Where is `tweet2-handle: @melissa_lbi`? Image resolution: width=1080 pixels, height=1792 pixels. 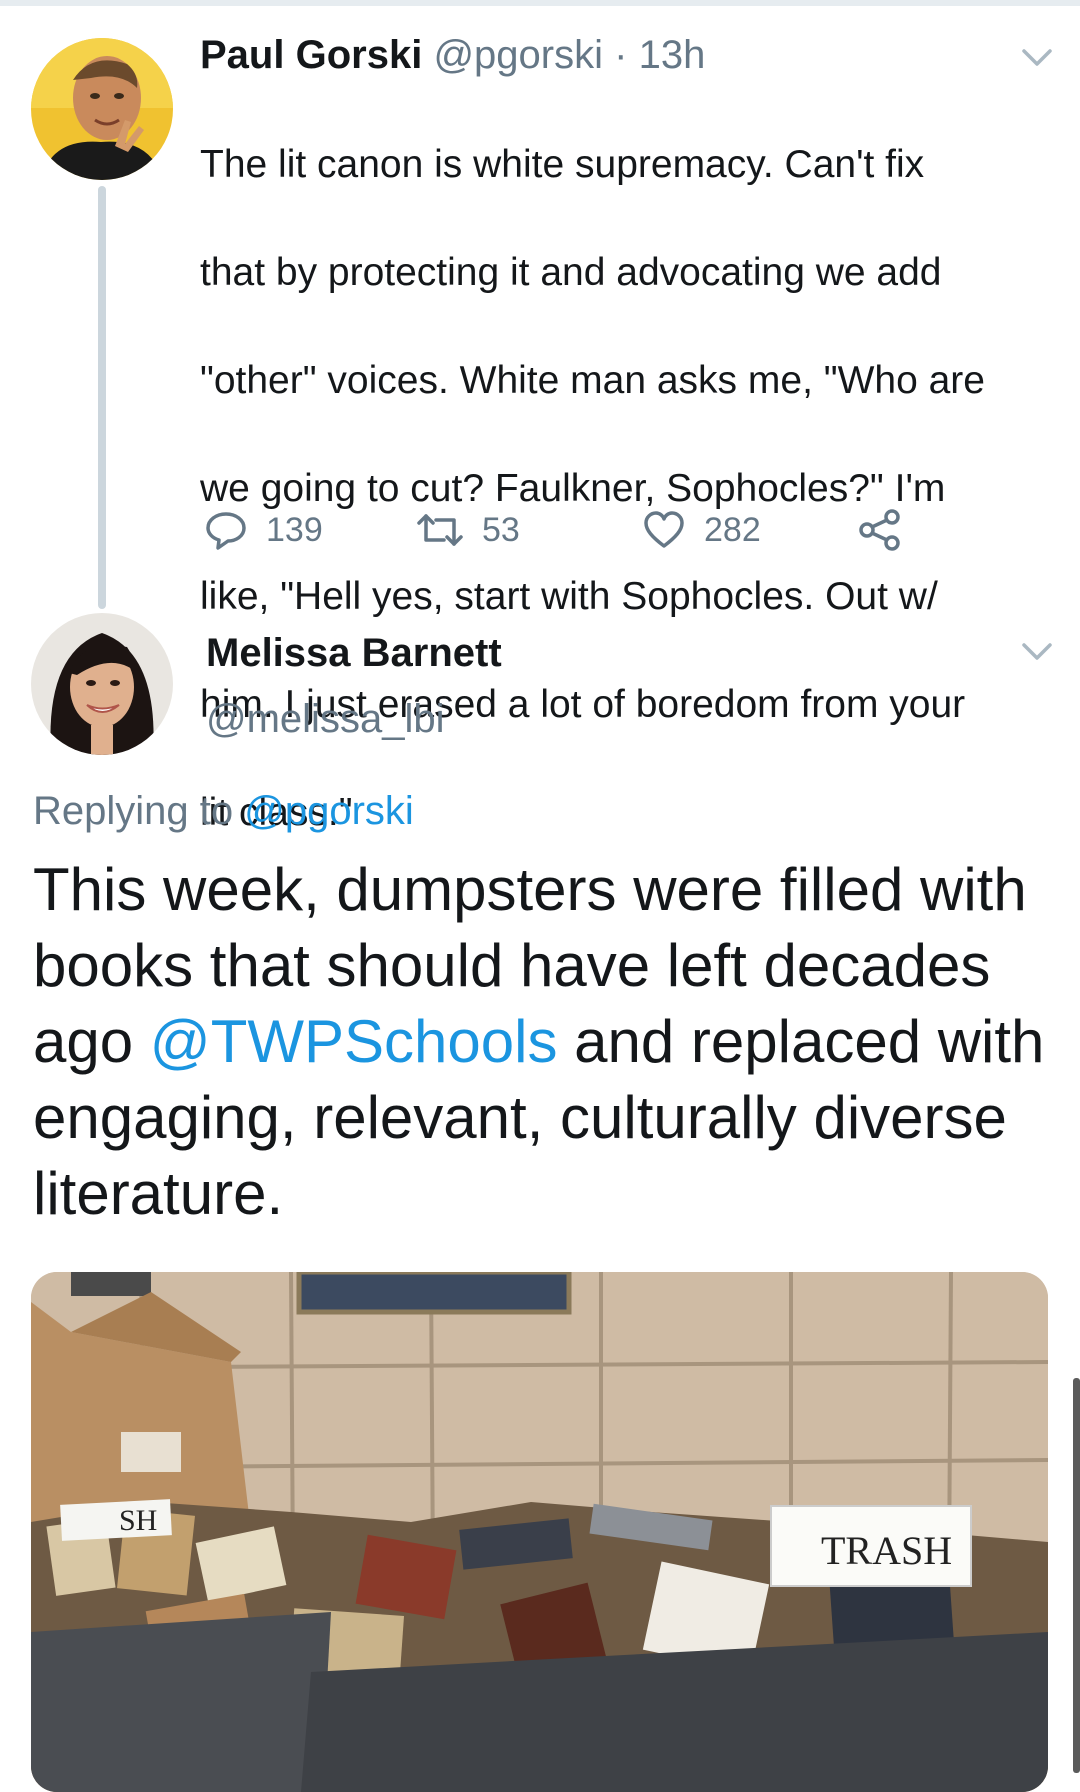
tweet2-handle: @melissa_lbi is located at coordinates (325, 719).